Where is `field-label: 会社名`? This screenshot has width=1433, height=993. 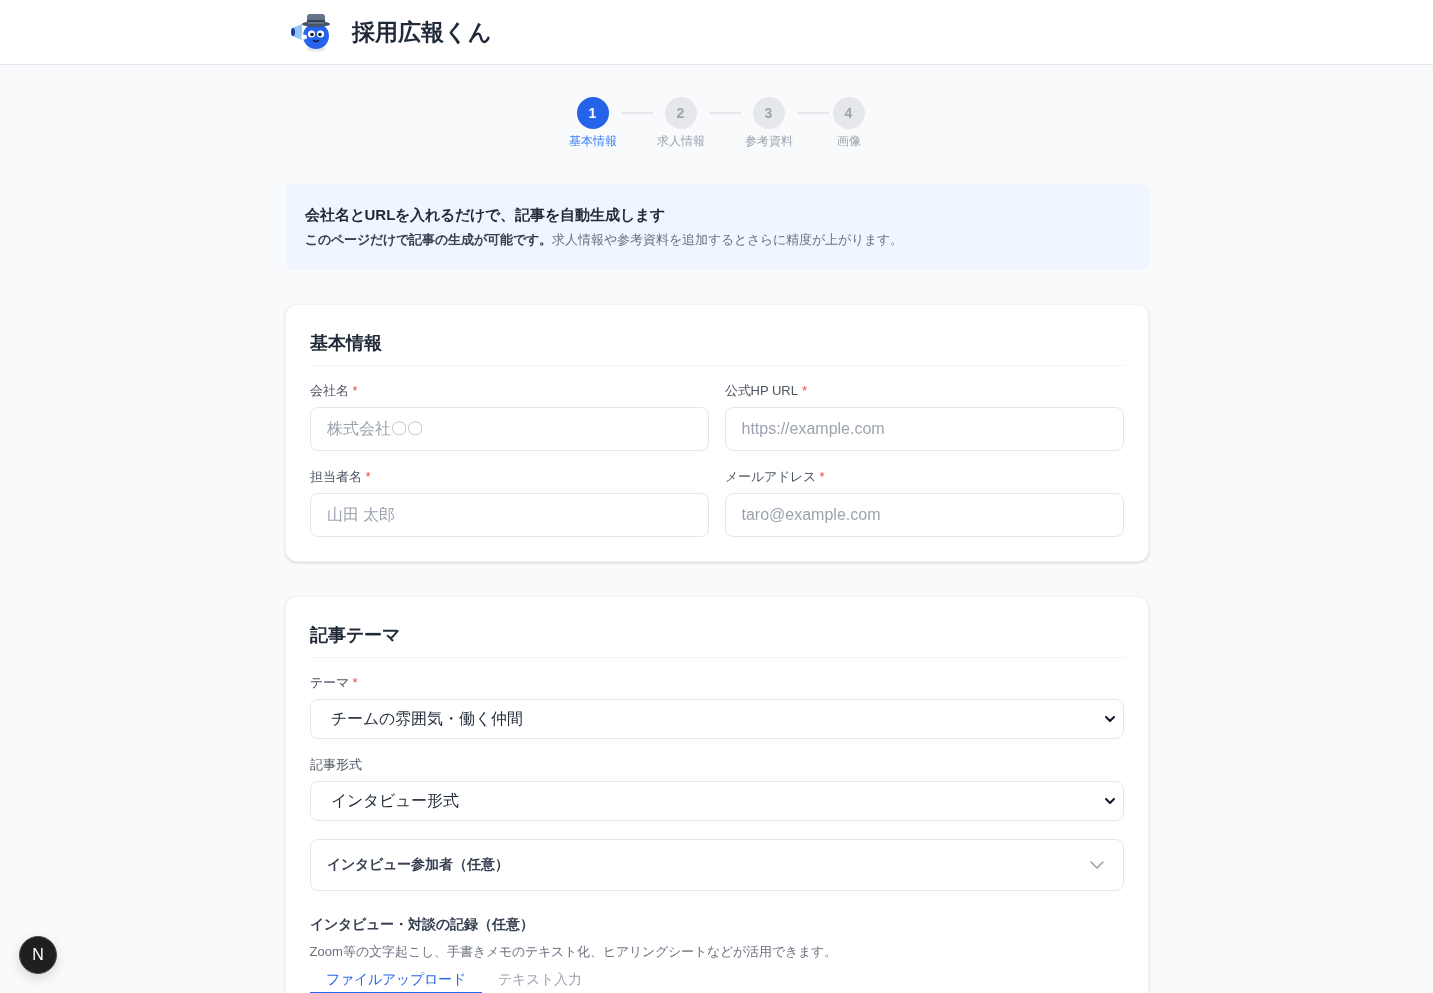
field-label: 会社名 is located at coordinates (329, 391).